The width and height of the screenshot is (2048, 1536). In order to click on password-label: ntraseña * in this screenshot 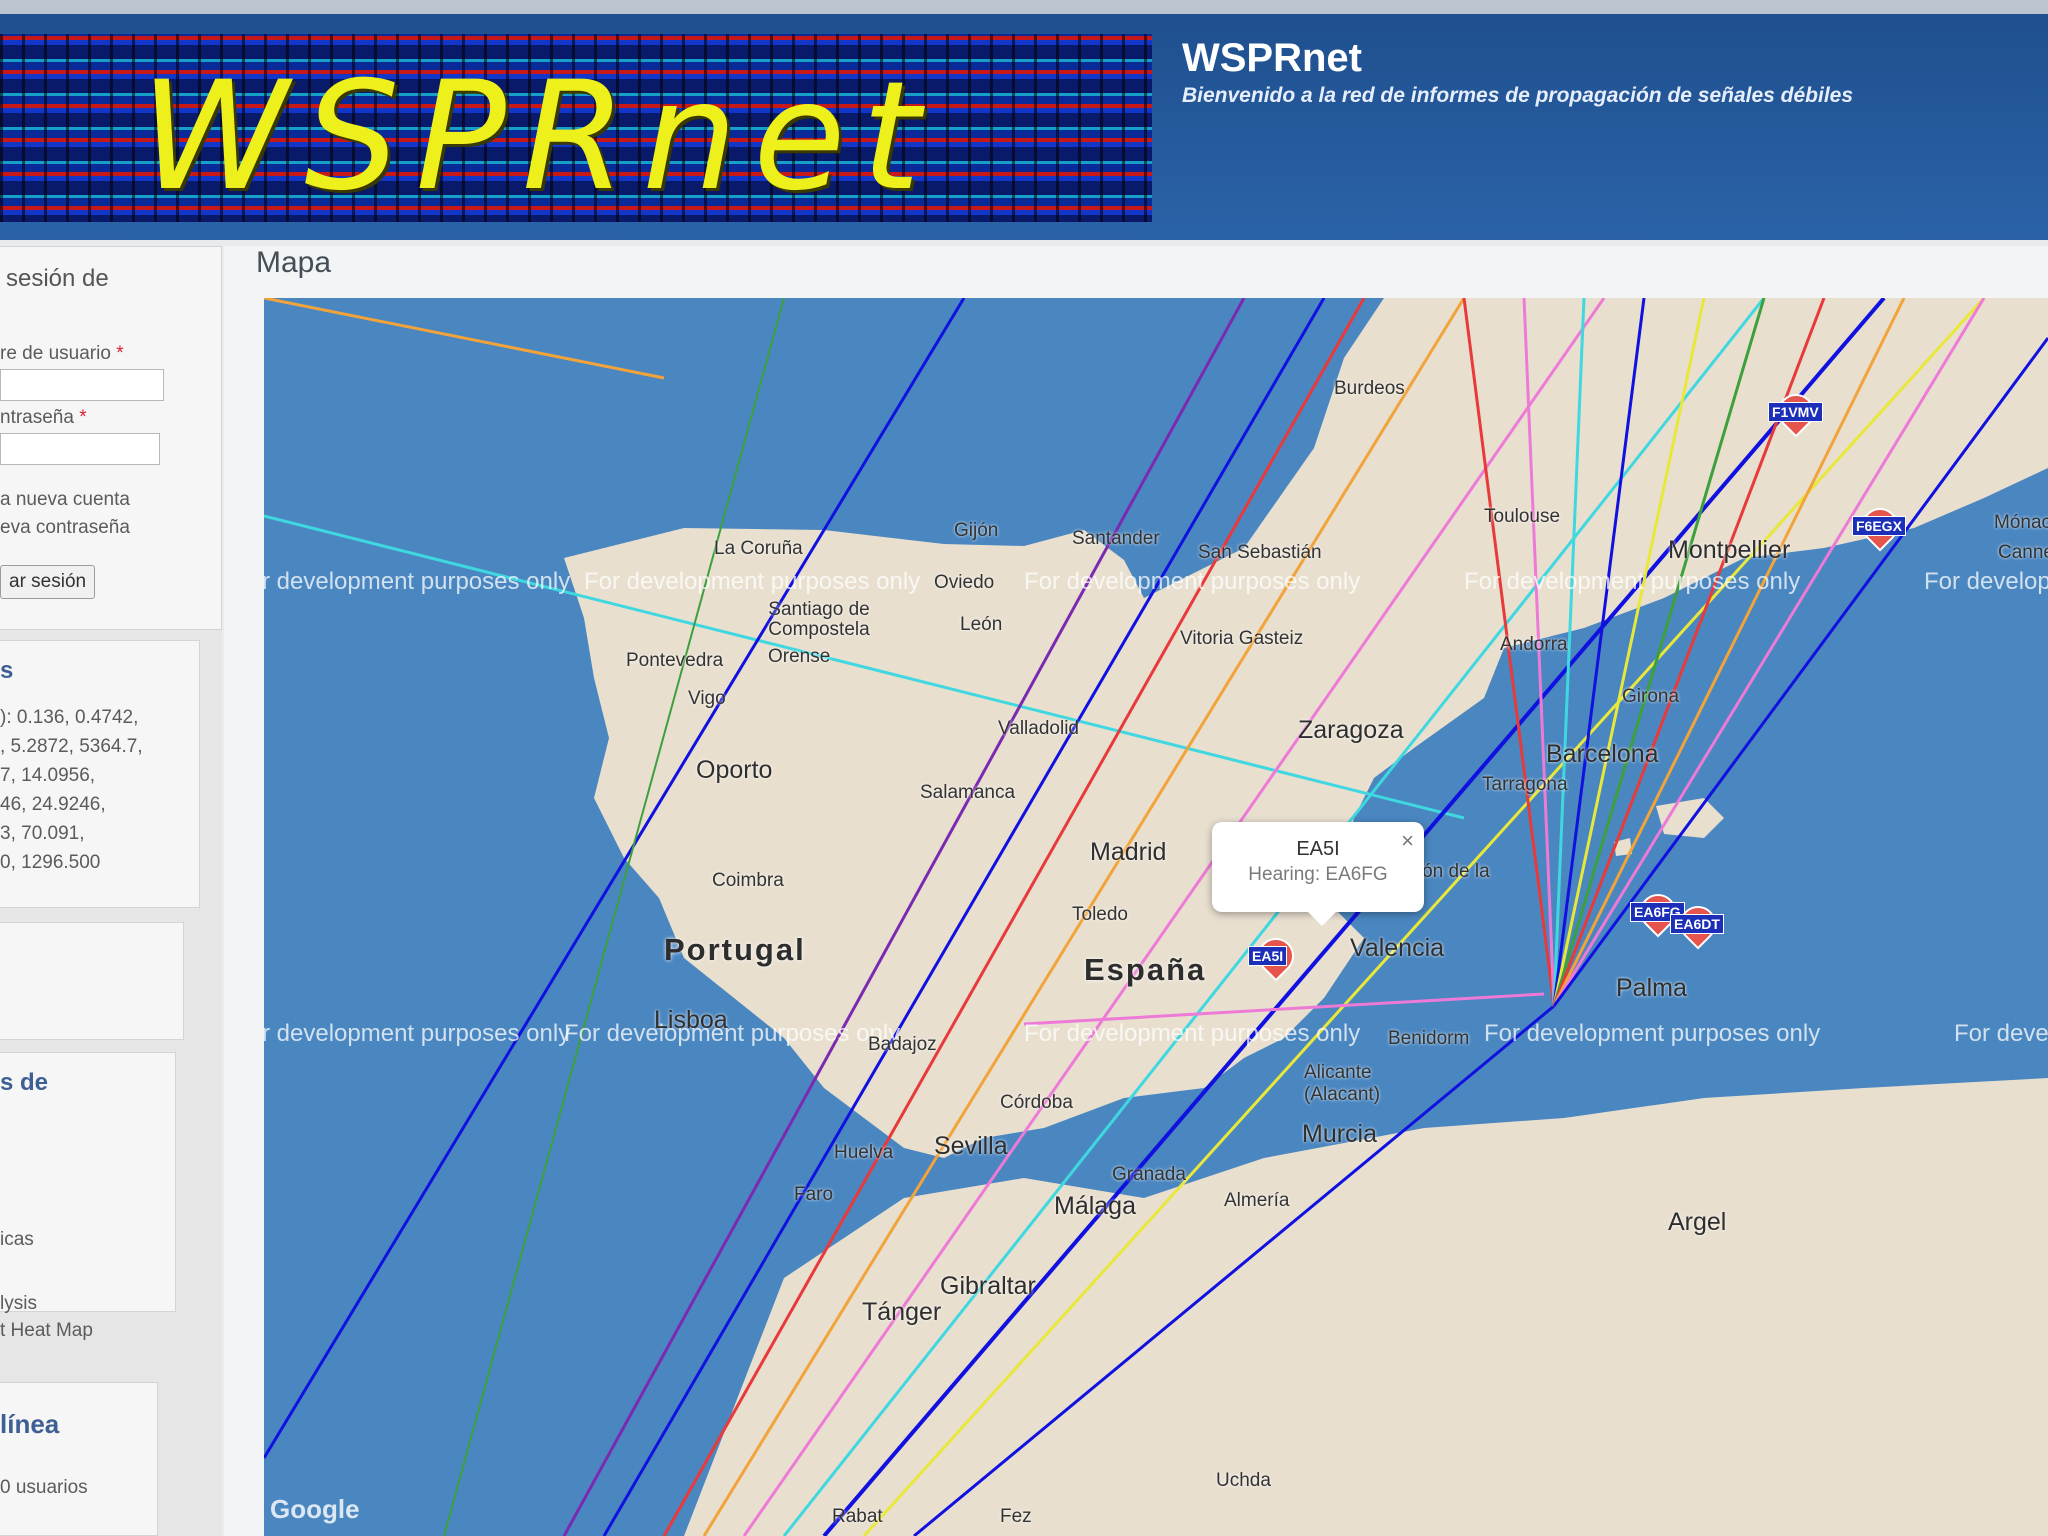, I will do `click(43, 417)`.